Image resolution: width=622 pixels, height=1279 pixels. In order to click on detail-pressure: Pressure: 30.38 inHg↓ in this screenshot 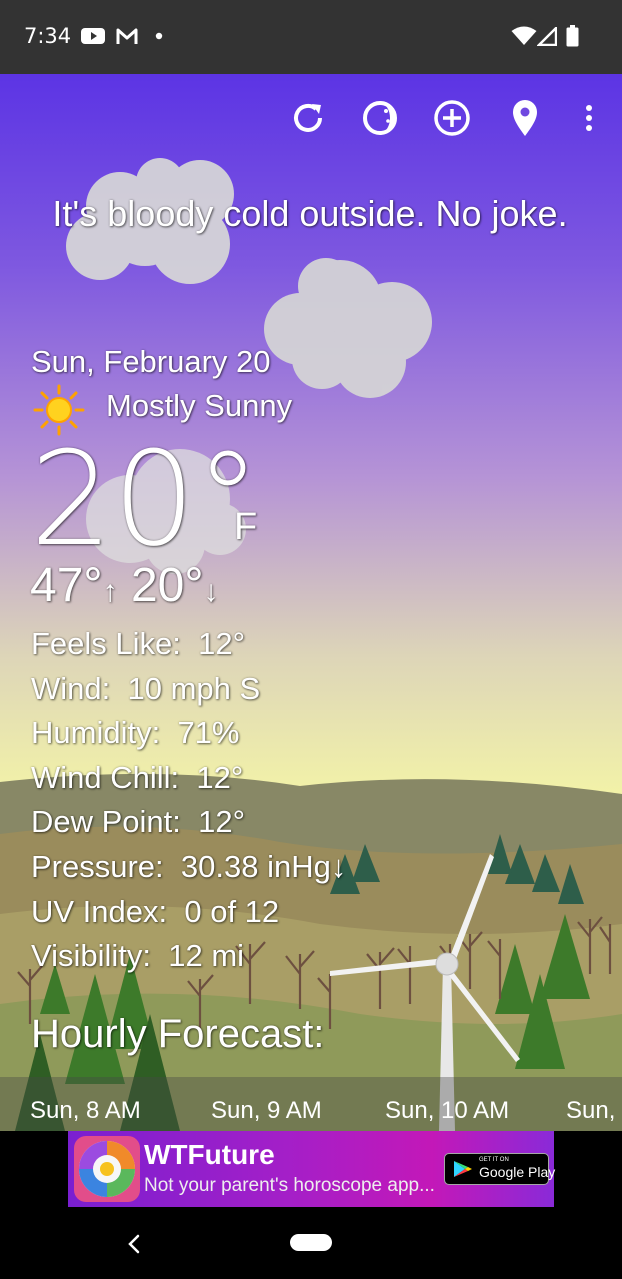, I will do `click(189, 866)`.